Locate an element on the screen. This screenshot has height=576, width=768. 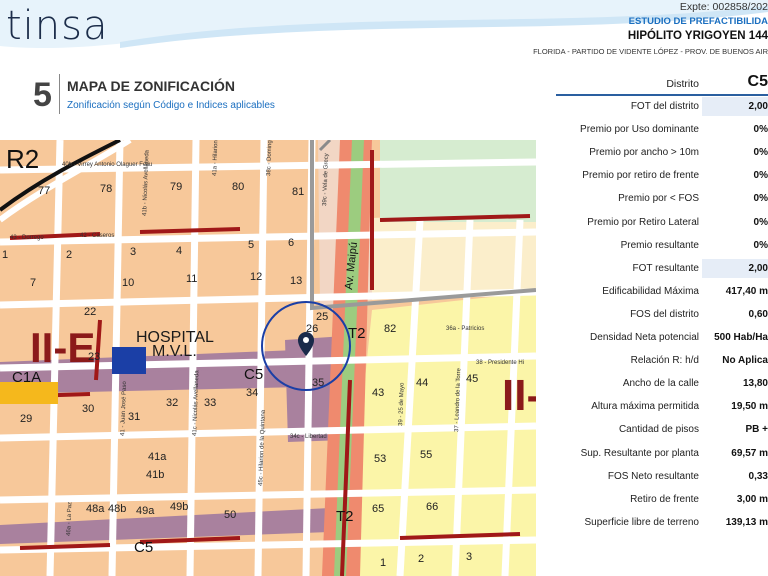
table-row: Edificabilidad Máxima 417,40 m is located at coordinates (662, 291).